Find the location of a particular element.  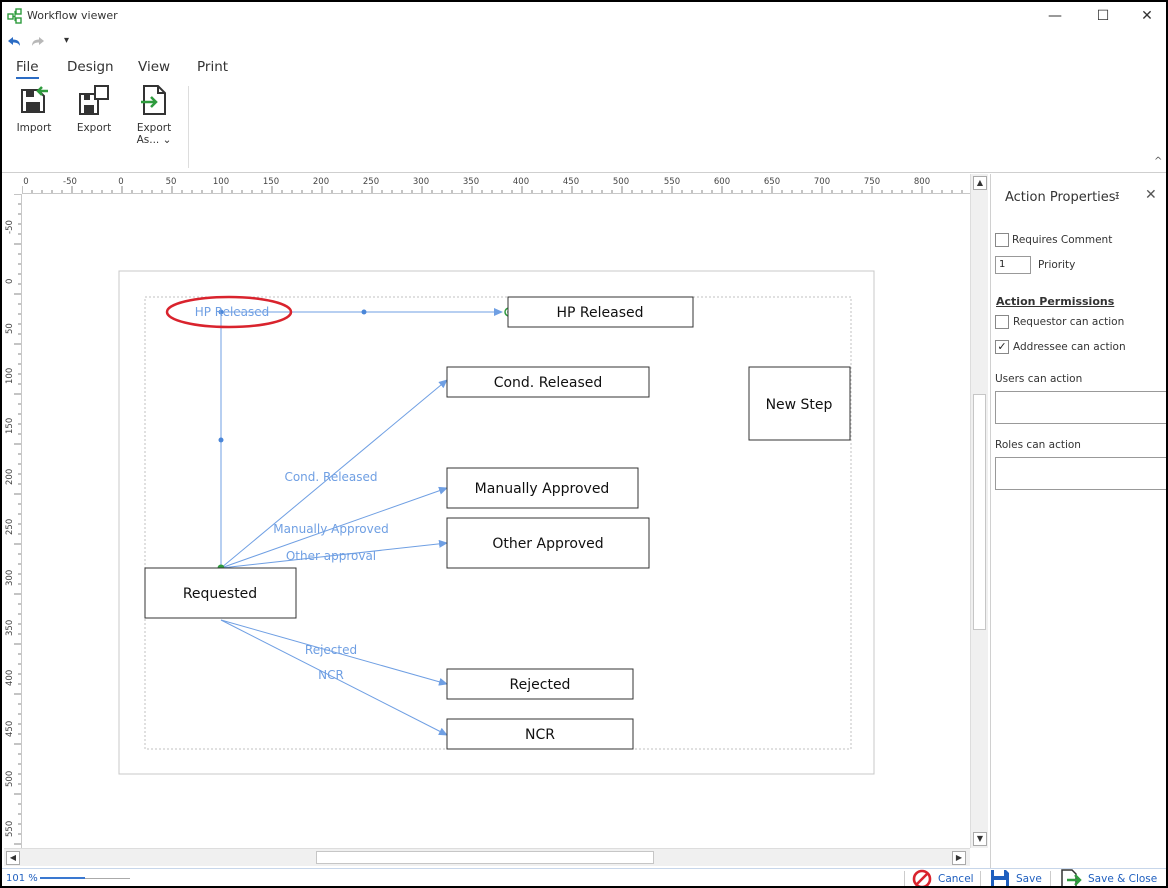

ribbon-divider is located at coordinates (584, 172).